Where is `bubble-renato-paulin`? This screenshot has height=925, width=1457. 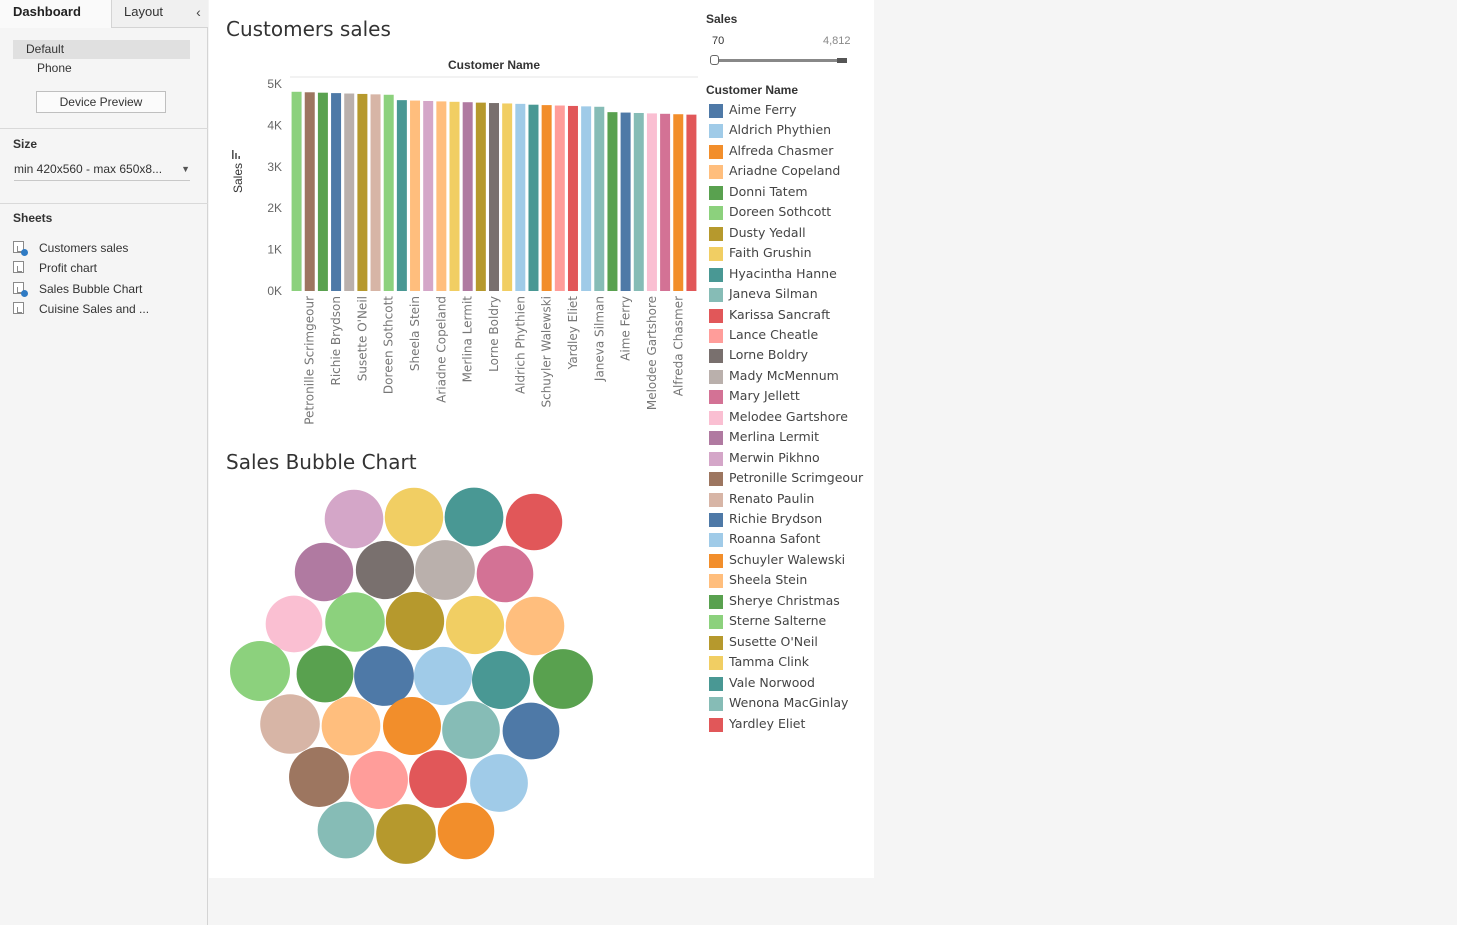 bubble-renato-paulin is located at coordinates (290, 724).